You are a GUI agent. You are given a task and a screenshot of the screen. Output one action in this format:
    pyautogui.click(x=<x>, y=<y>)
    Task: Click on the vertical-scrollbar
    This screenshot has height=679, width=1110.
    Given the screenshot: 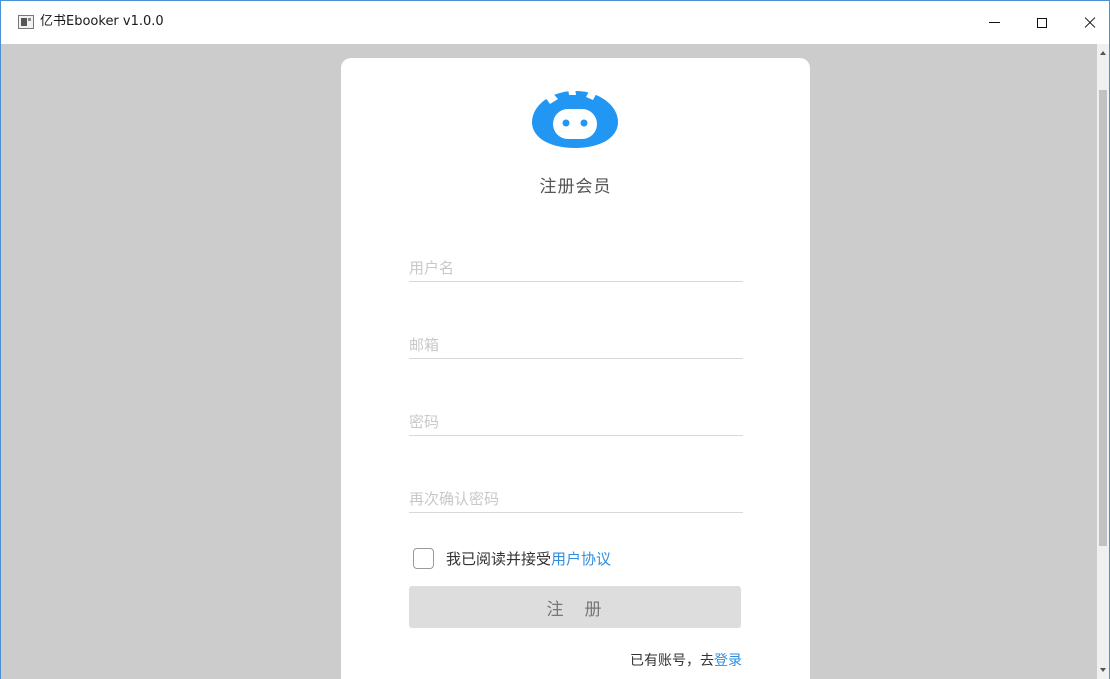 What is the action you would take?
    pyautogui.click(x=1103, y=361)
    